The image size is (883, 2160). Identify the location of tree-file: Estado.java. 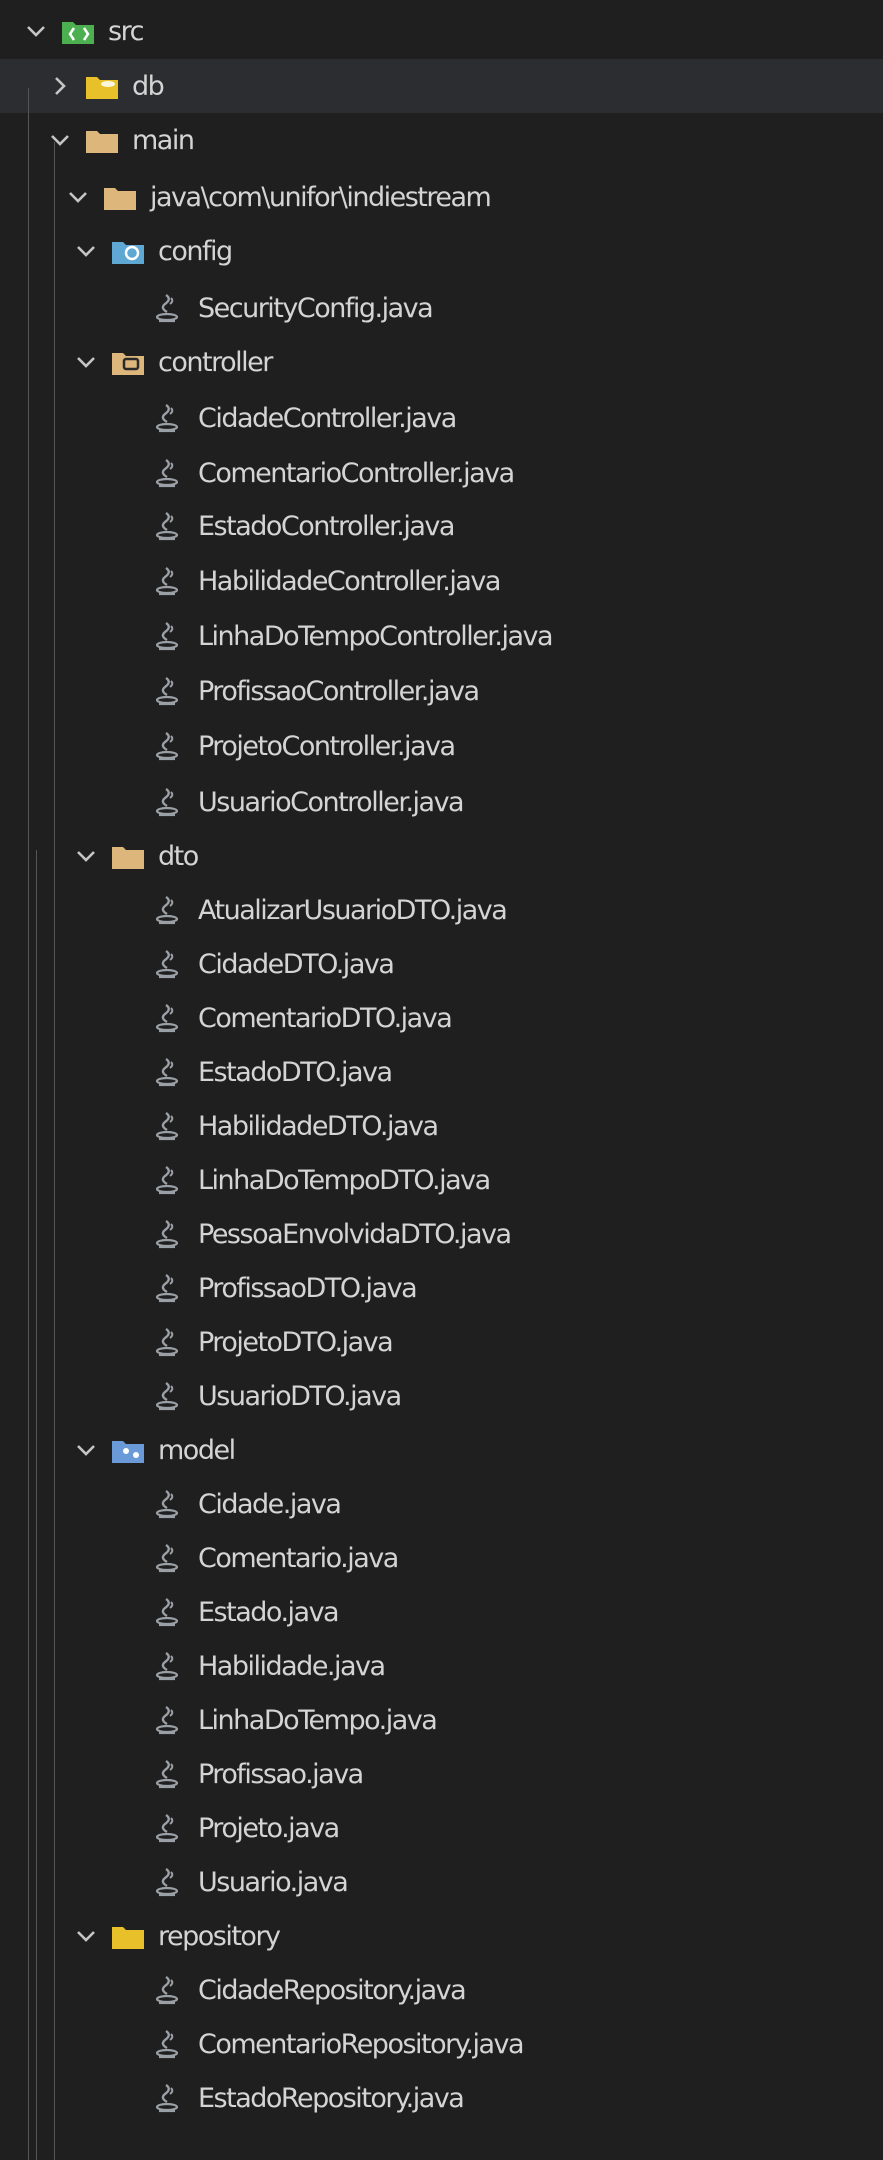
(441, 1612).